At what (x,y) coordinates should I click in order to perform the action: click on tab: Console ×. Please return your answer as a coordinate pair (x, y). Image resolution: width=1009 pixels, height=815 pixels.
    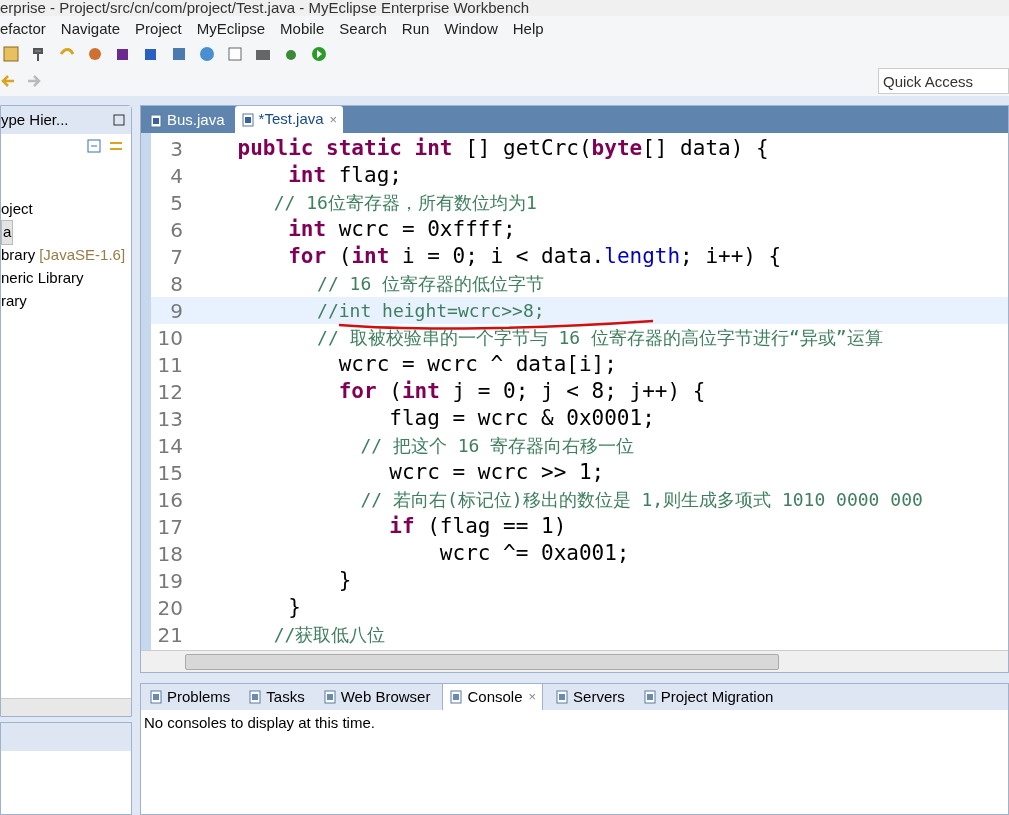
    Looking at the image, I should click on (493, 697).